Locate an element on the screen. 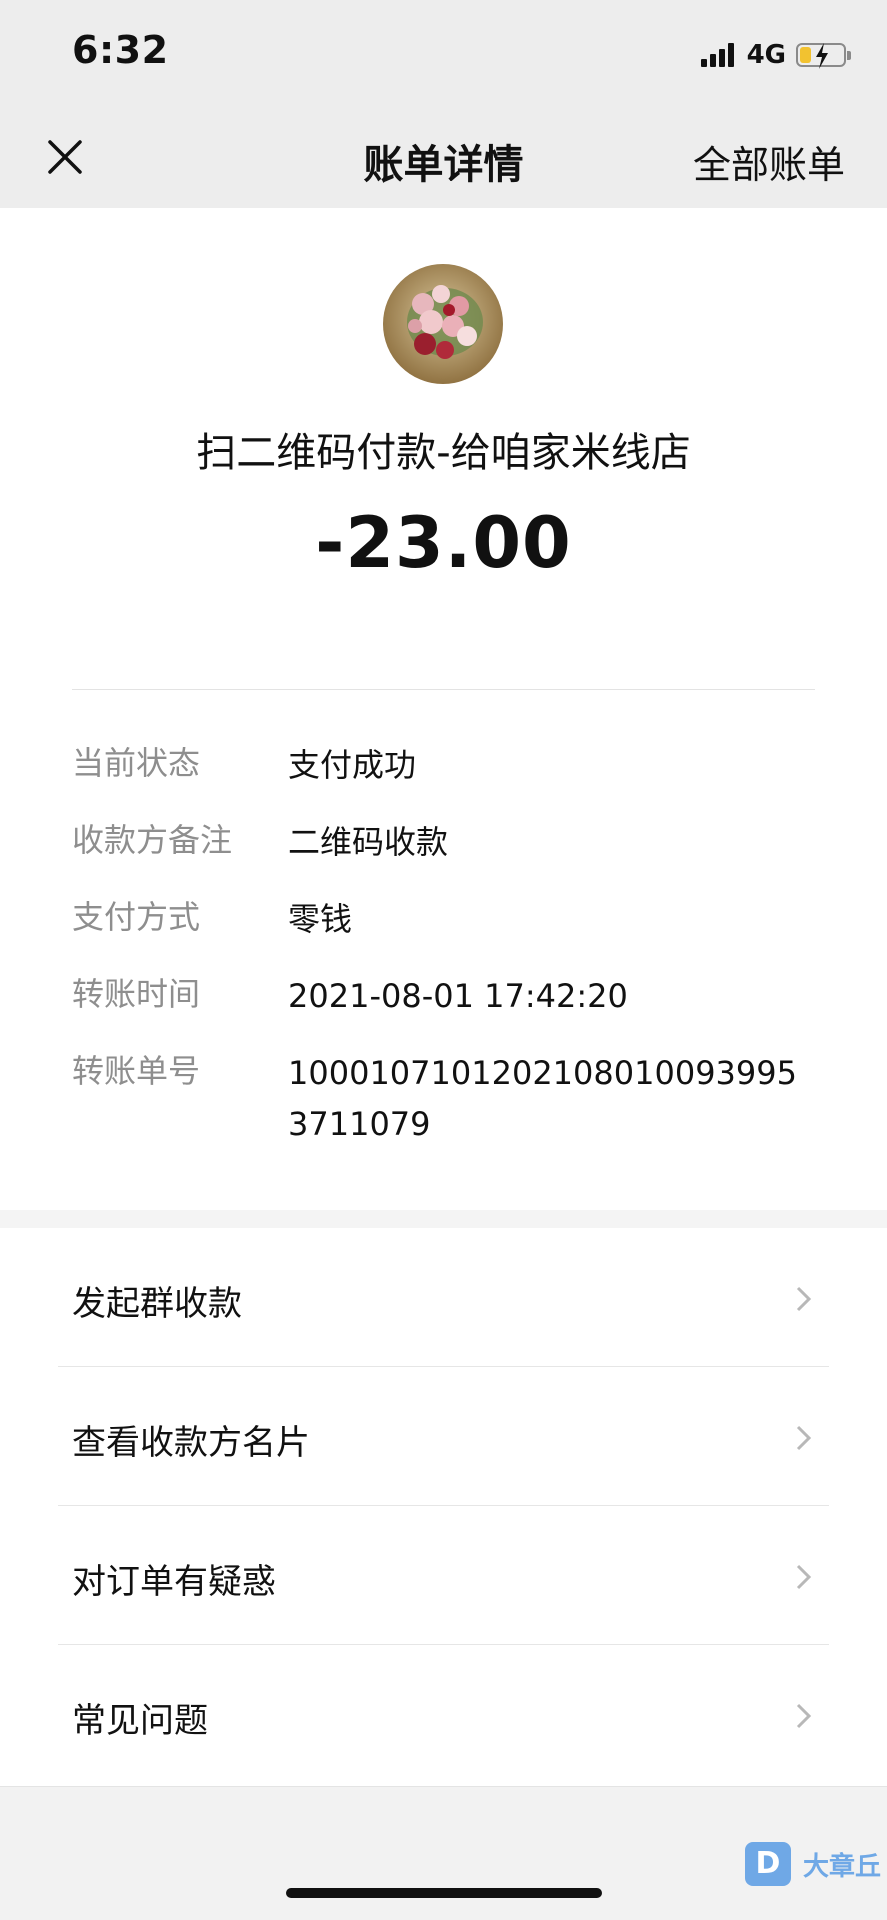  watermark: D 大章丘 is located at coordinates (812, 1864).